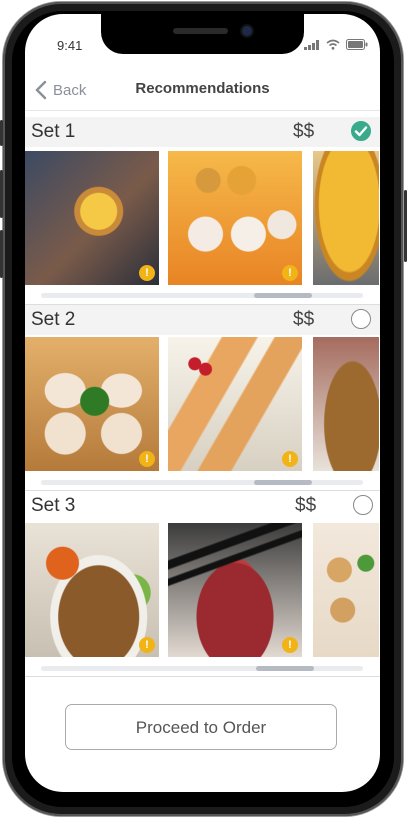 This screenshot has width=407, height=821. I want to click on food-image-fish-balls, so click(346, 590).